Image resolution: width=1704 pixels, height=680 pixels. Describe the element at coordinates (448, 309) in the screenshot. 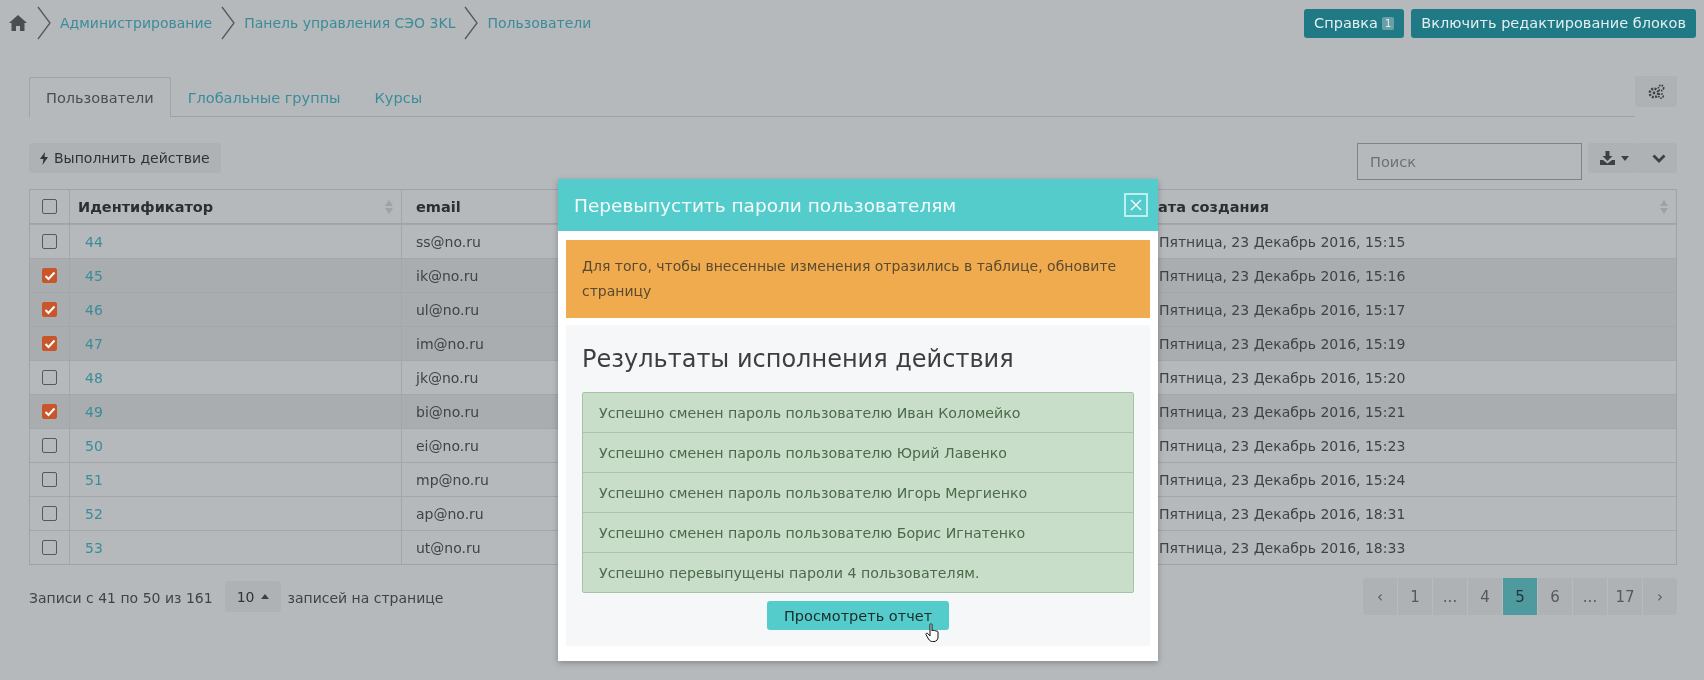

I see `email-cell: ul@no.ru` at that location.